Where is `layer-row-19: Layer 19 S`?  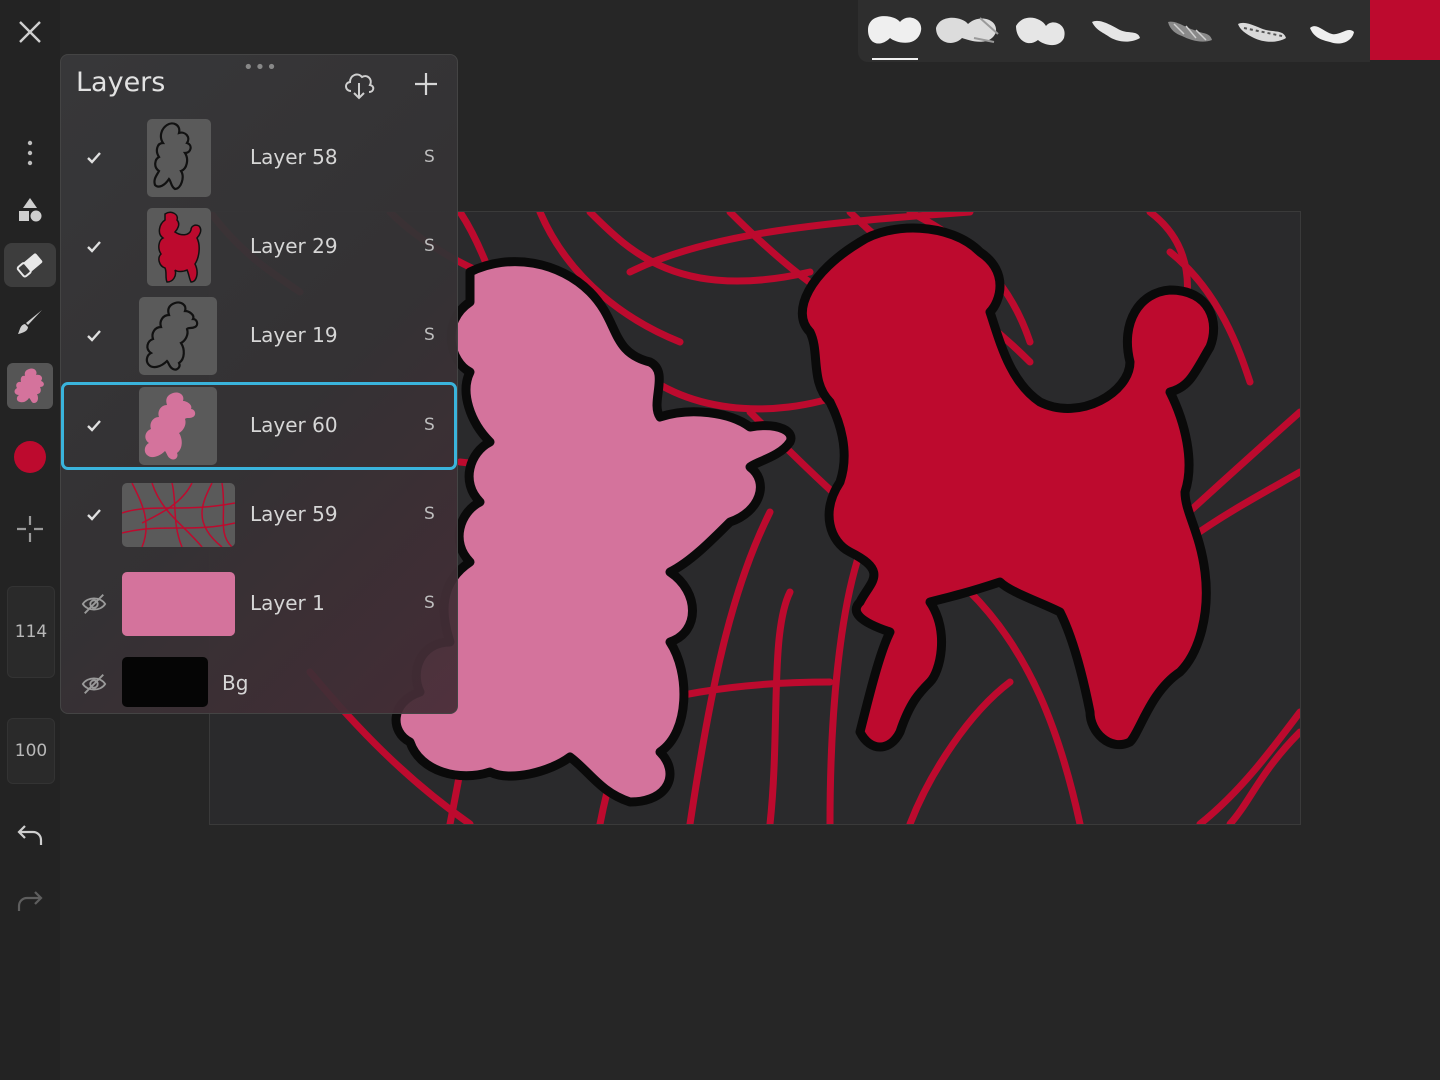
layer-row-19: Layer 19 S is located at coordinates (259, 336).